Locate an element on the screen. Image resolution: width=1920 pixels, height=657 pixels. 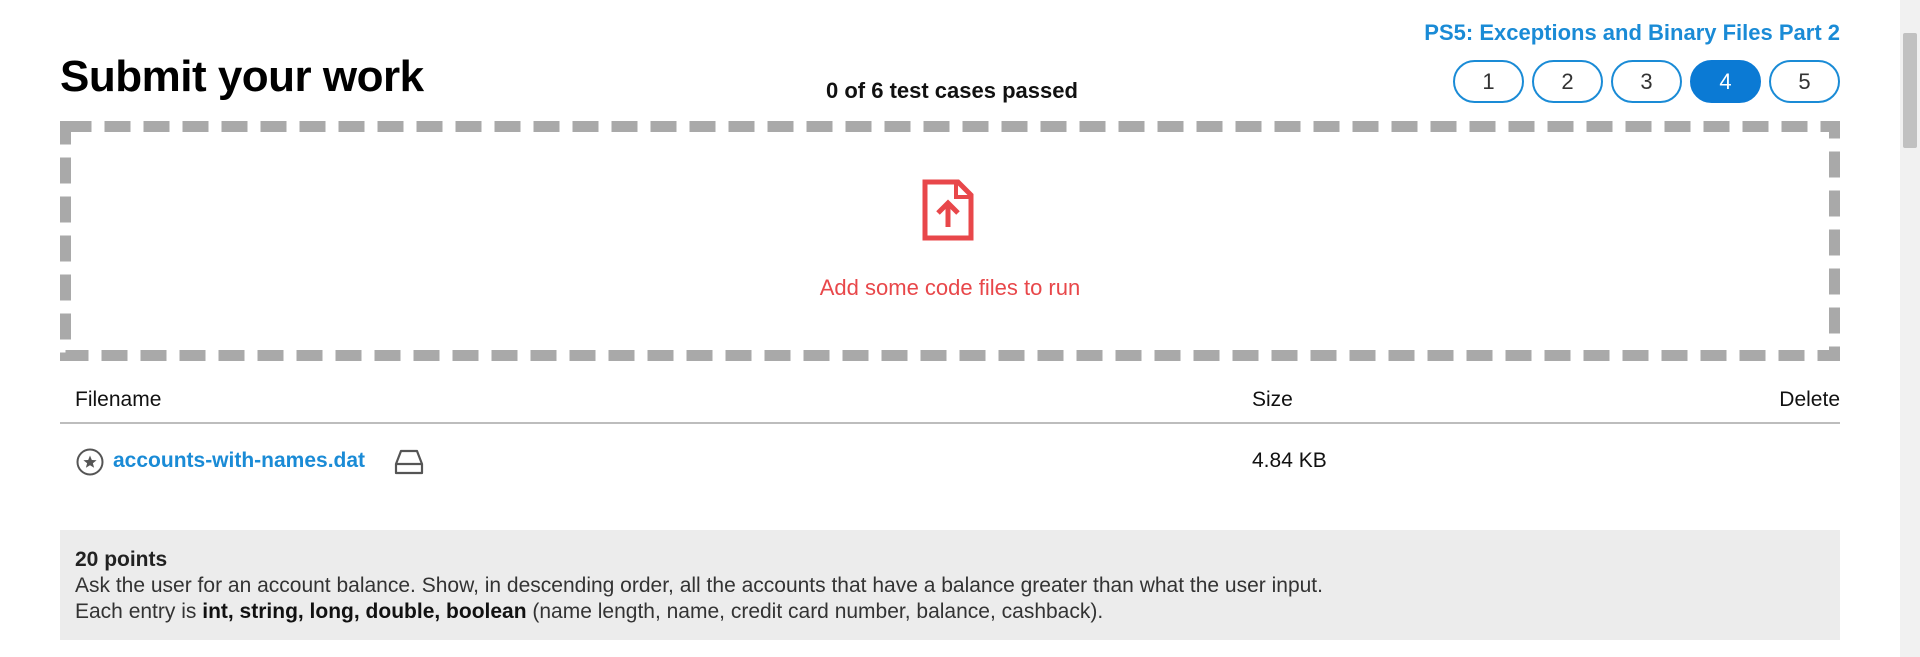
file-link: accounts-with-names.dat is located at coordinates (239, 461).